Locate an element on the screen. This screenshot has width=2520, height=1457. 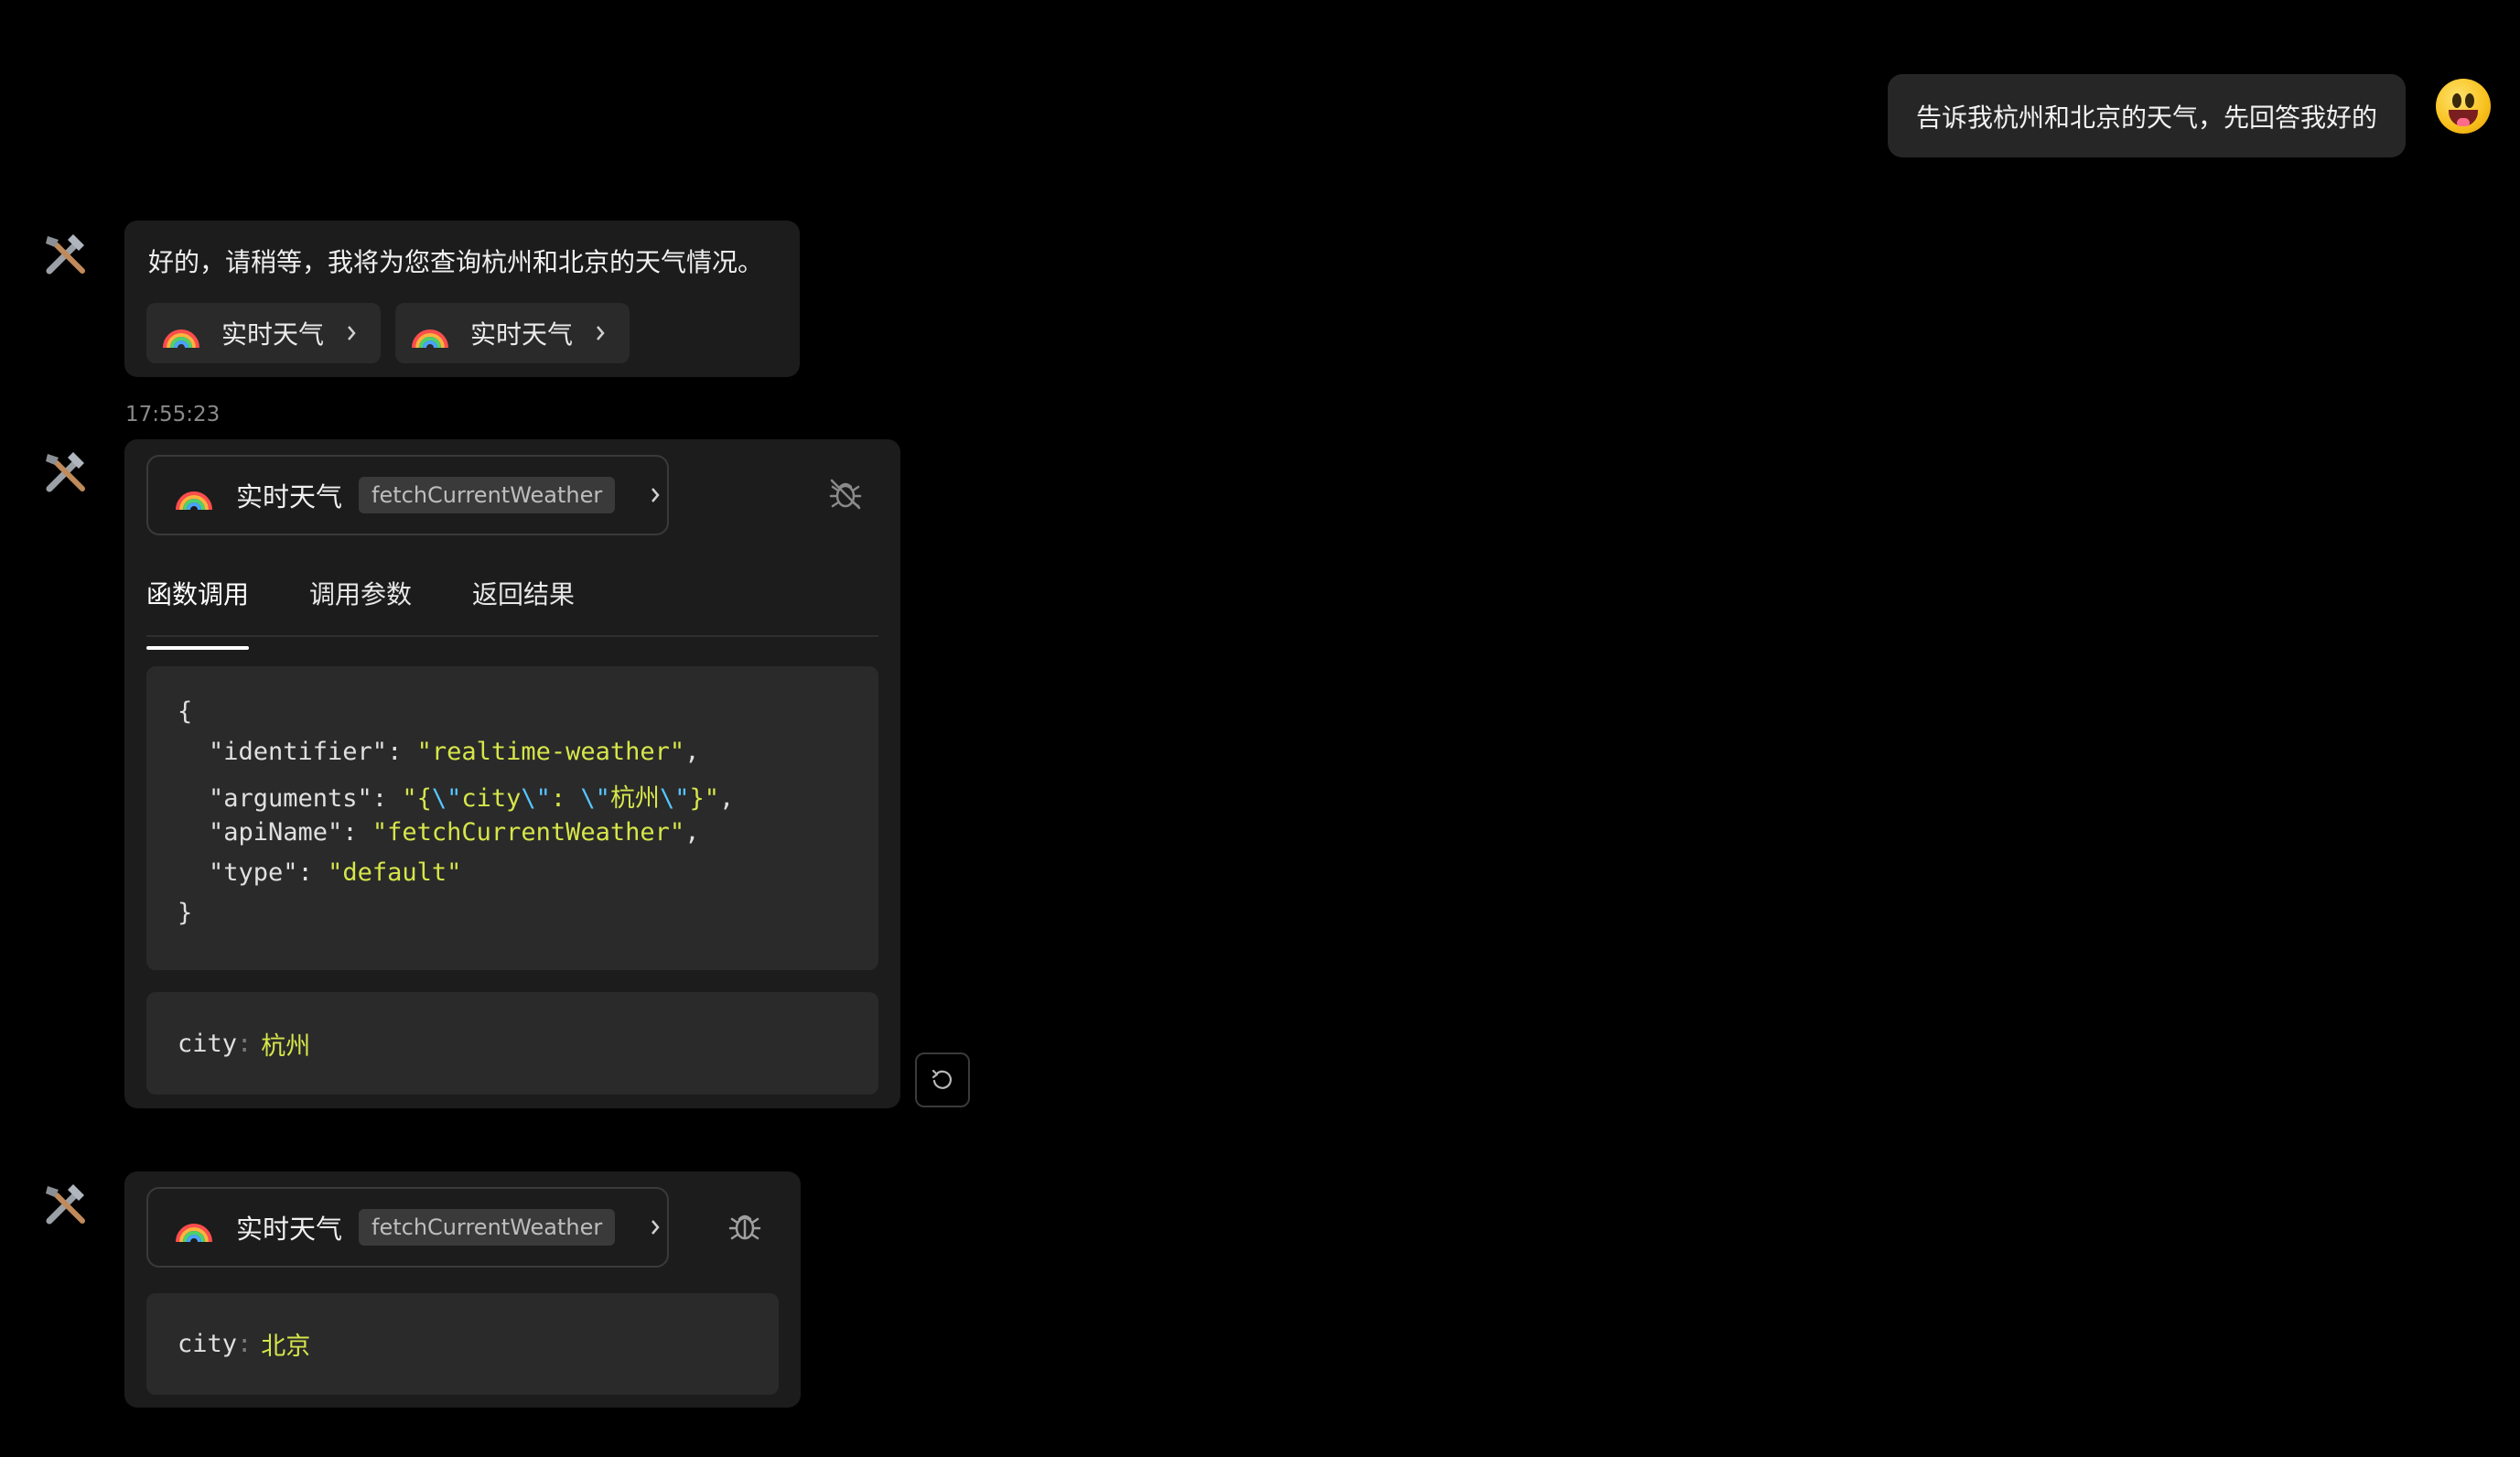
tool-header-2: 实时天气 fetchCurrentWeather is located at coordinates (407, 1227).